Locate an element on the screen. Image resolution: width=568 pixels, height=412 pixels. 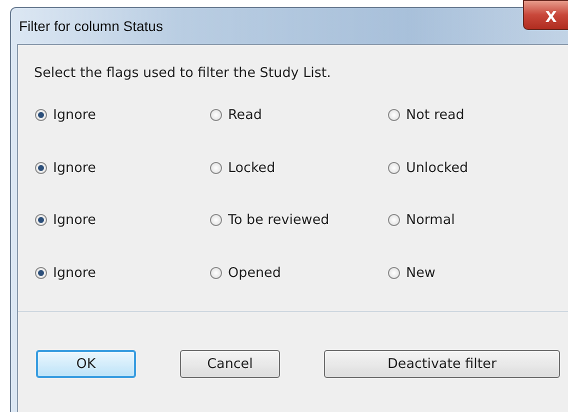
radio-label: Locked is located at coordinates (252, 168).